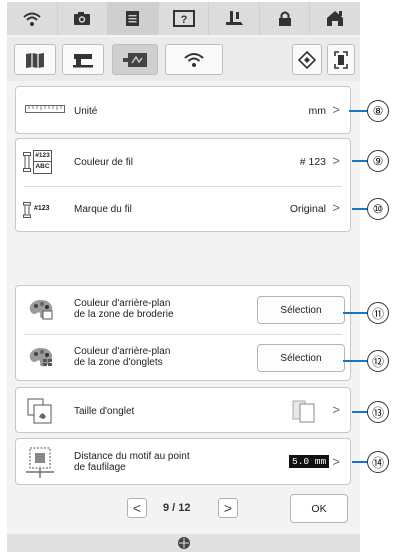 This screenshot has height=552, width=402. I want to click on tab-size-preview-icon, so click(303, 411).